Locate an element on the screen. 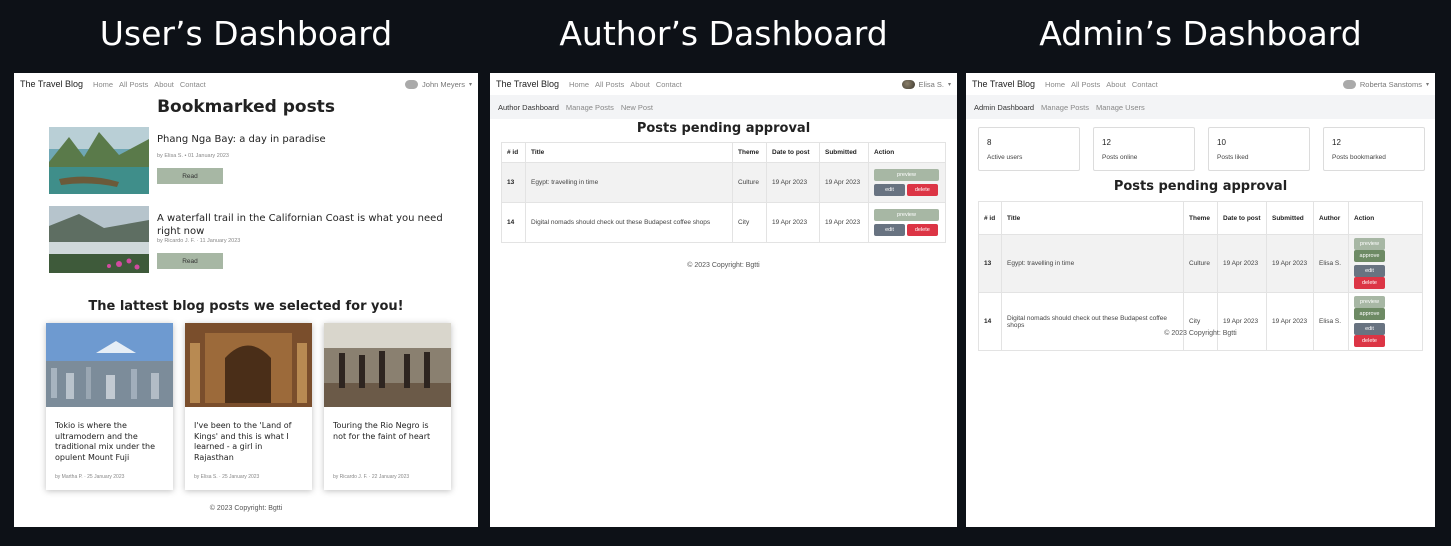 This screenshot has width=1451, height=546. tab-new-post: New Post is located at coordinates (637, 107).